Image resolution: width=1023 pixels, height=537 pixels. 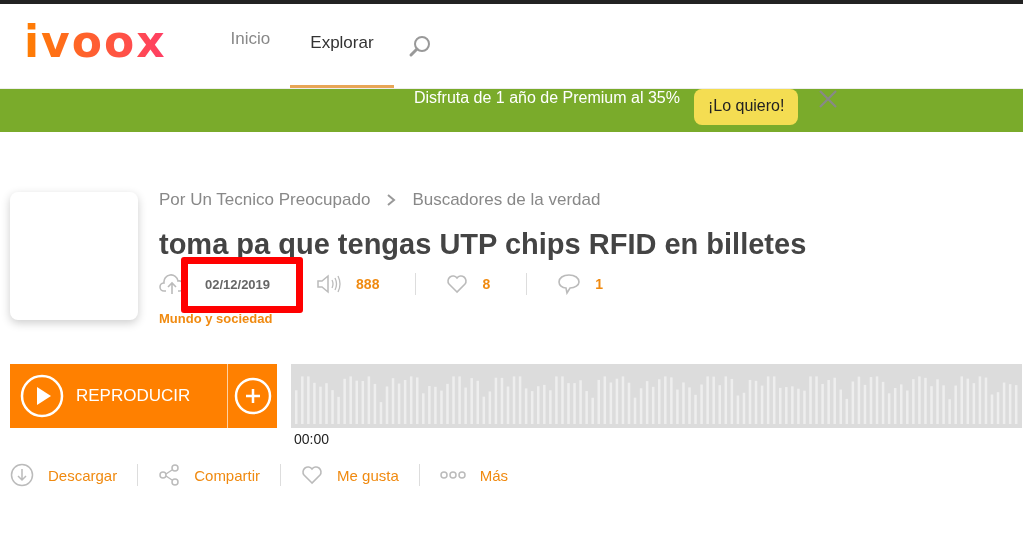 What do you see at coordinates (599, 284) in the screenshot?
I see `stat-count: 1` at bounding box center [599, 284].